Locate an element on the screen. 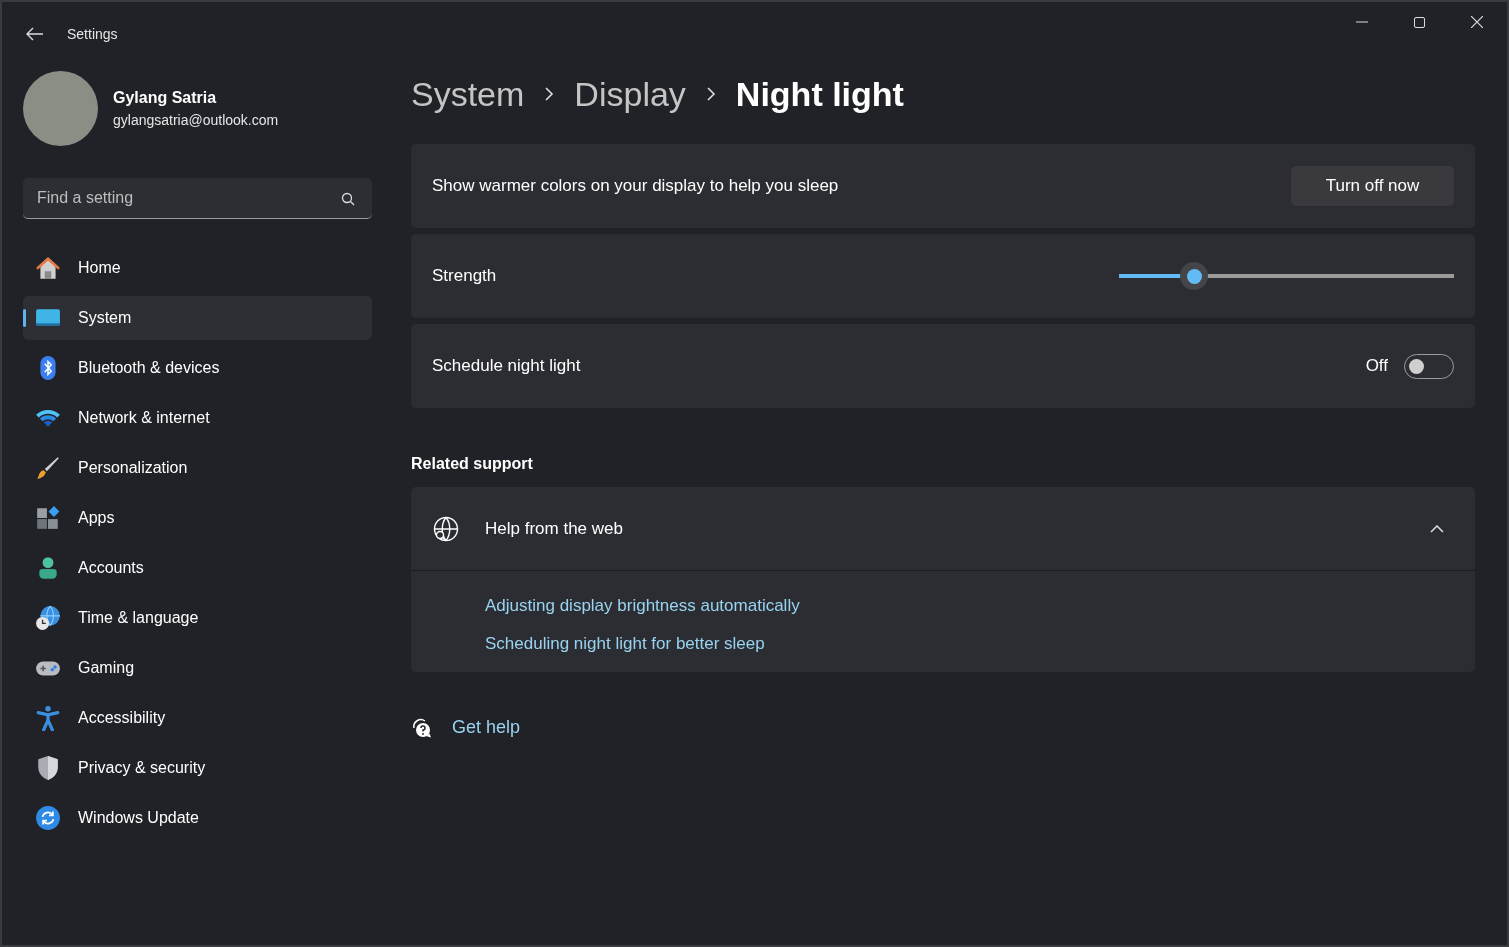  sidebar-item: System is located at coordinates (197, 318).